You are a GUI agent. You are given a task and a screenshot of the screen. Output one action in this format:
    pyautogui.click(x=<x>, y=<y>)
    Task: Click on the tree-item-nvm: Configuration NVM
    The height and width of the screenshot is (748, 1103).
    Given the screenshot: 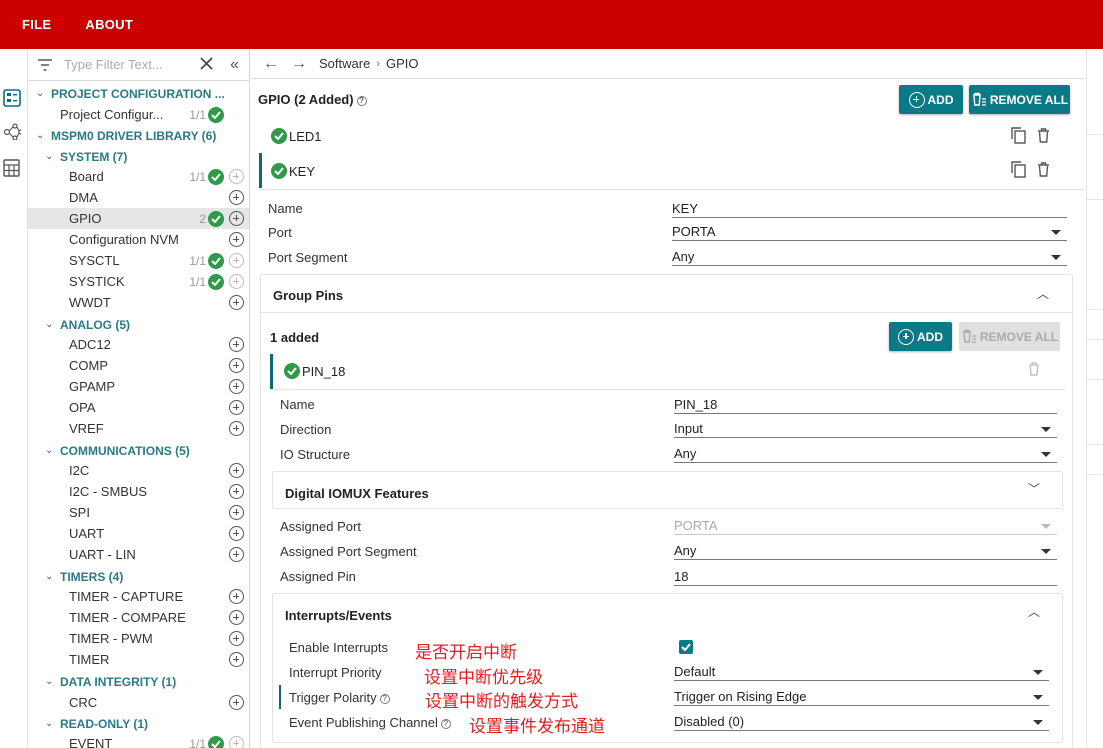 What is the action you would take?
    pyautogui.click(x=138, y=239)
    